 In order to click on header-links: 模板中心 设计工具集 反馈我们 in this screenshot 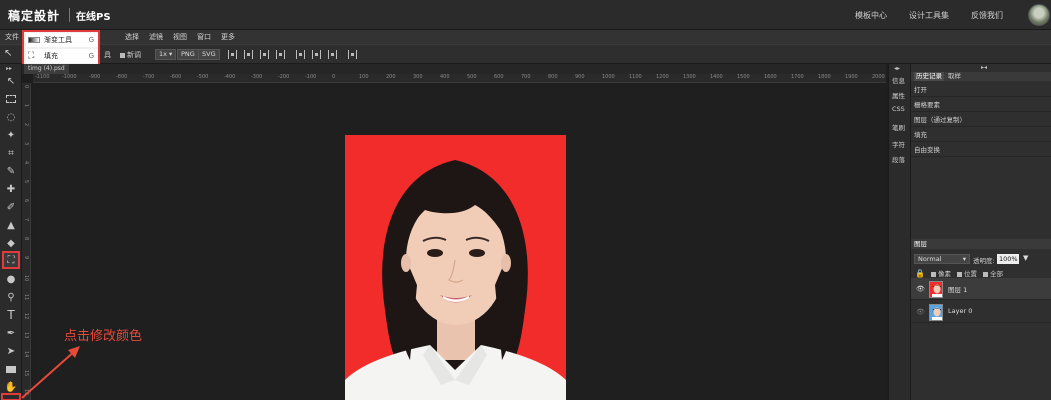, I will do `click(929, 15)`.